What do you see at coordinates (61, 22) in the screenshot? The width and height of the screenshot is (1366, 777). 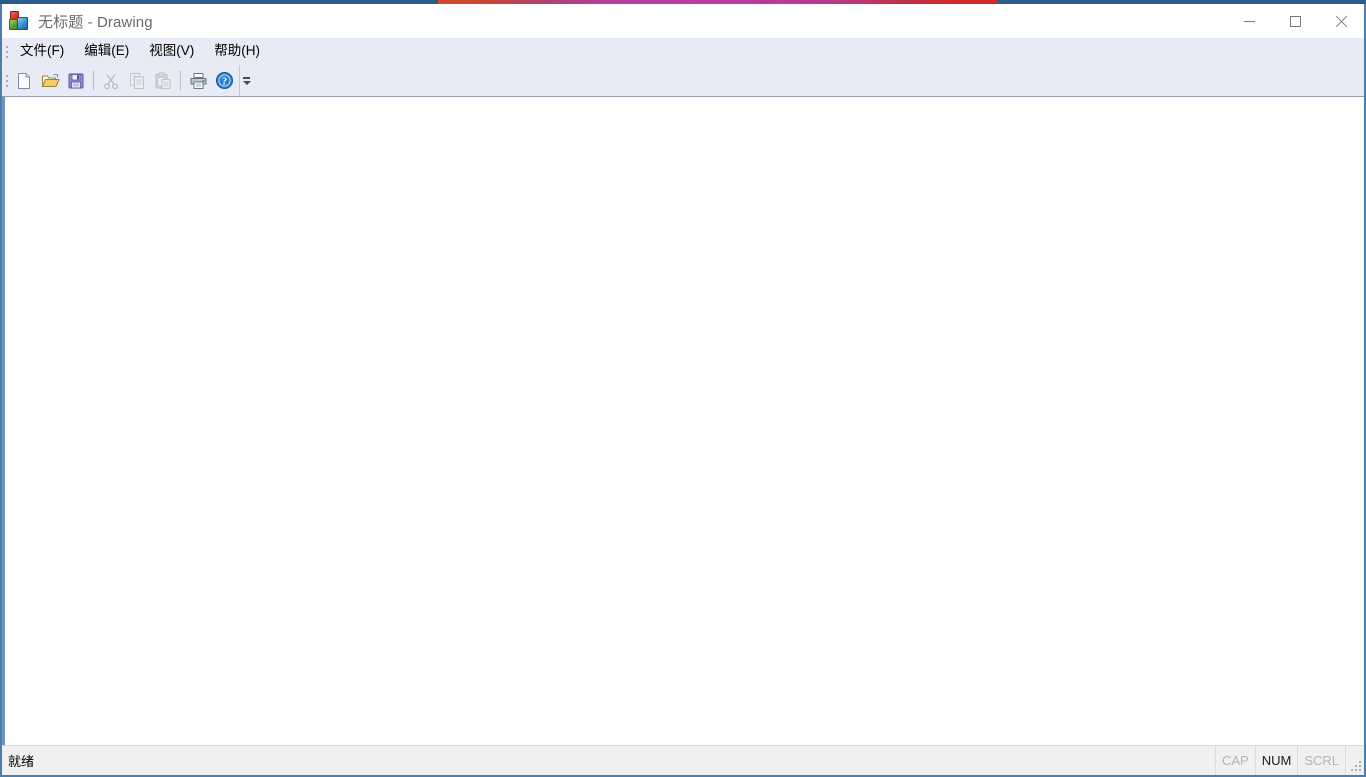 I see `title-document-name: 无标题` at bounding box center [61, 22].